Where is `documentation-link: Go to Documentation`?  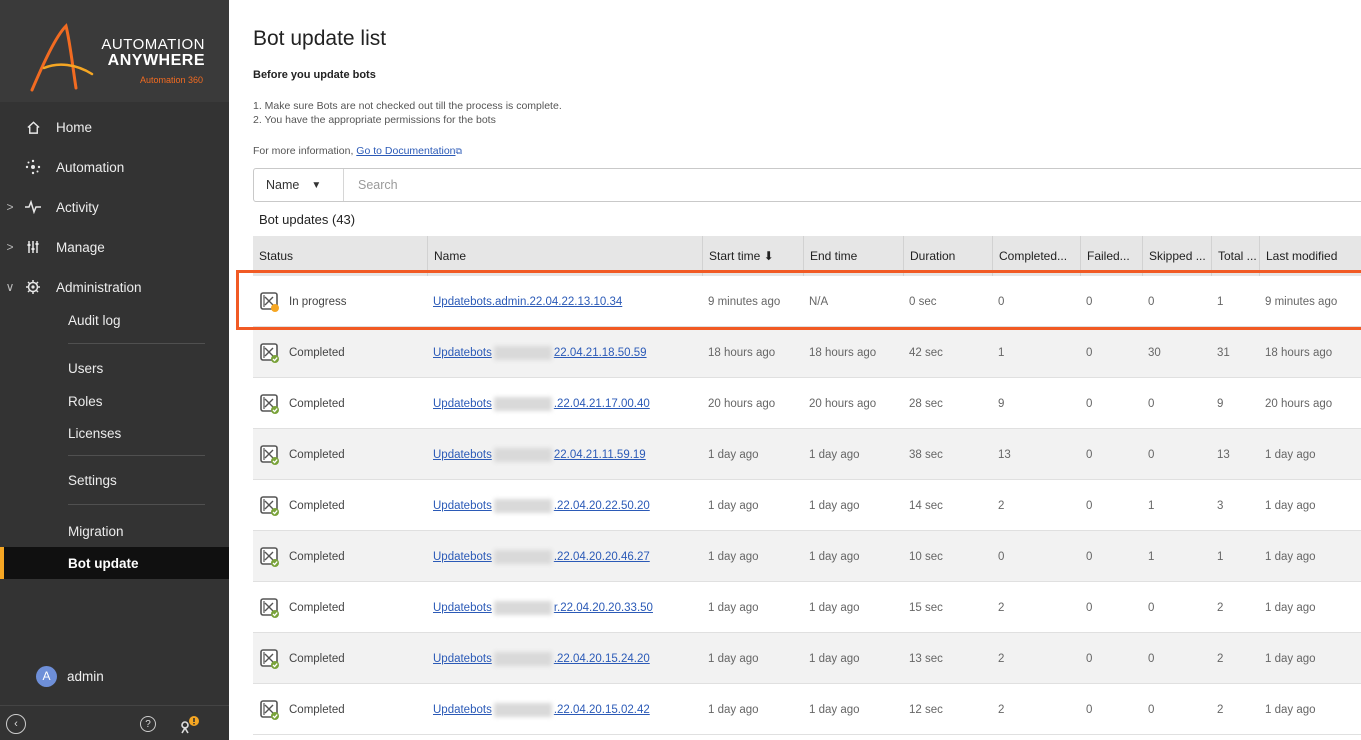 documentation-link: Go to Documentation is located at coordinates (405, 151).